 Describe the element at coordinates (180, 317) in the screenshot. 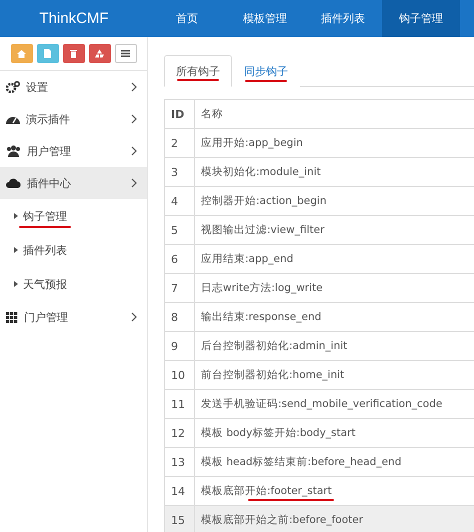

I see `table-cell: 8` at that location.